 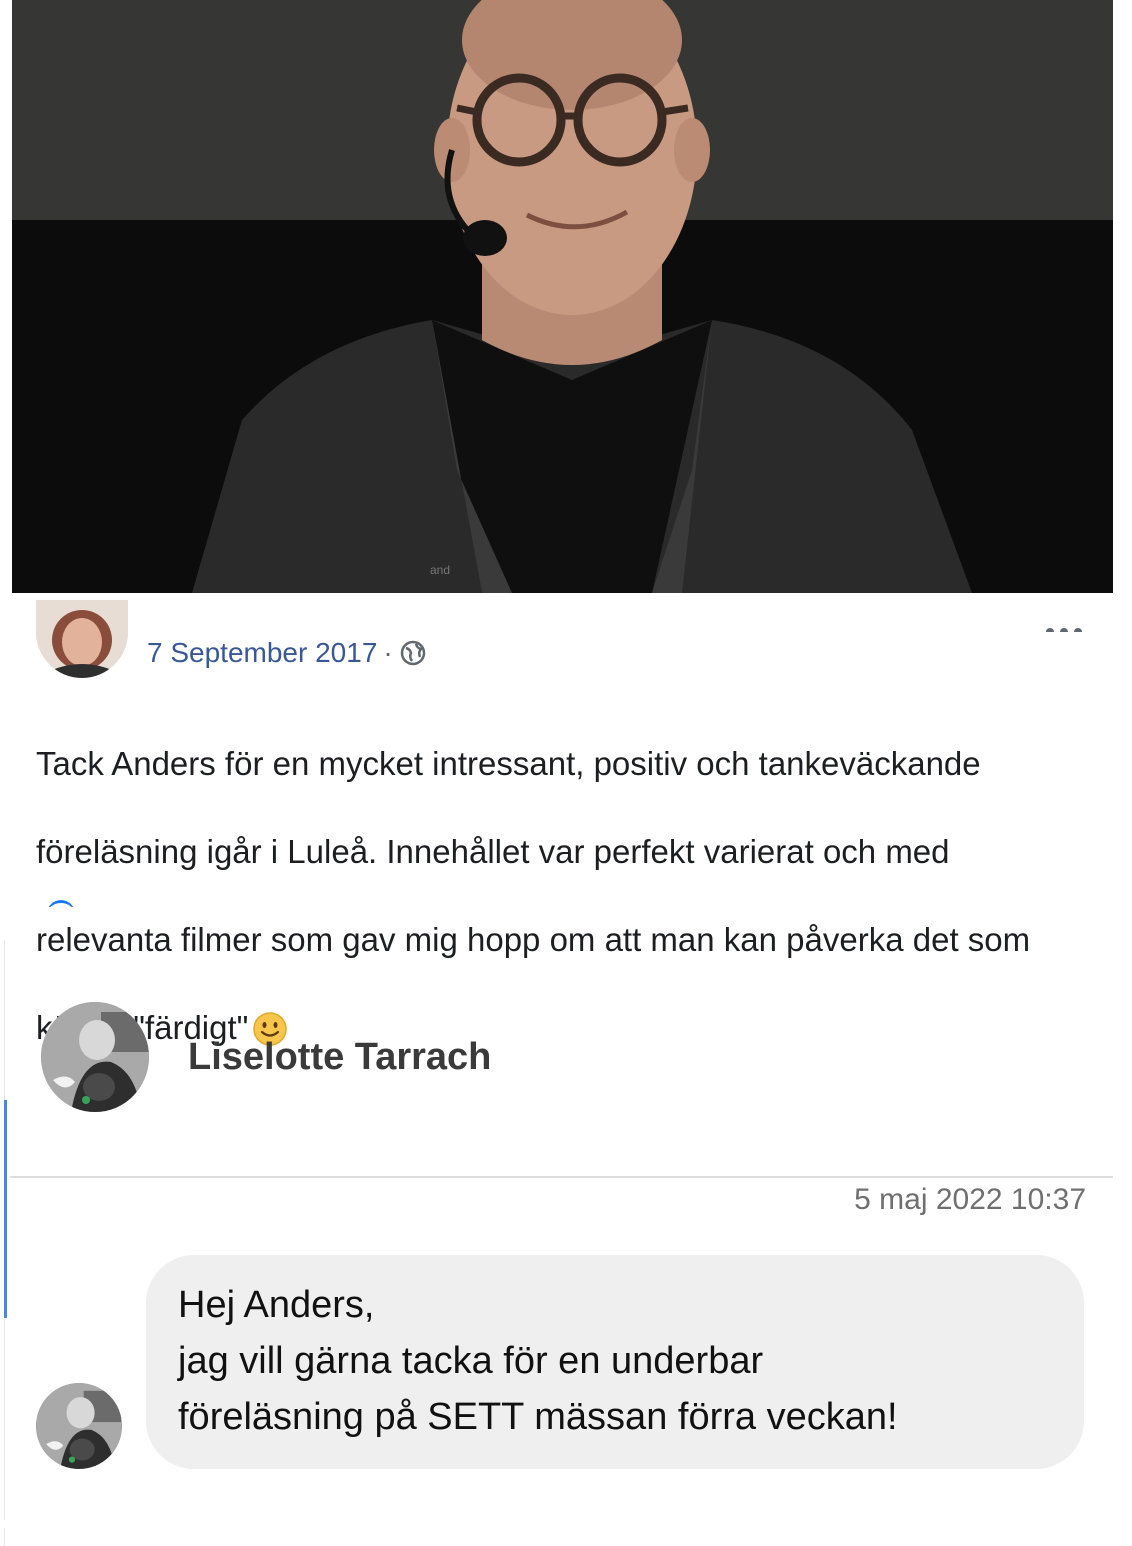 I want to click on shirt-logo: and, so click(x=440, y=570).